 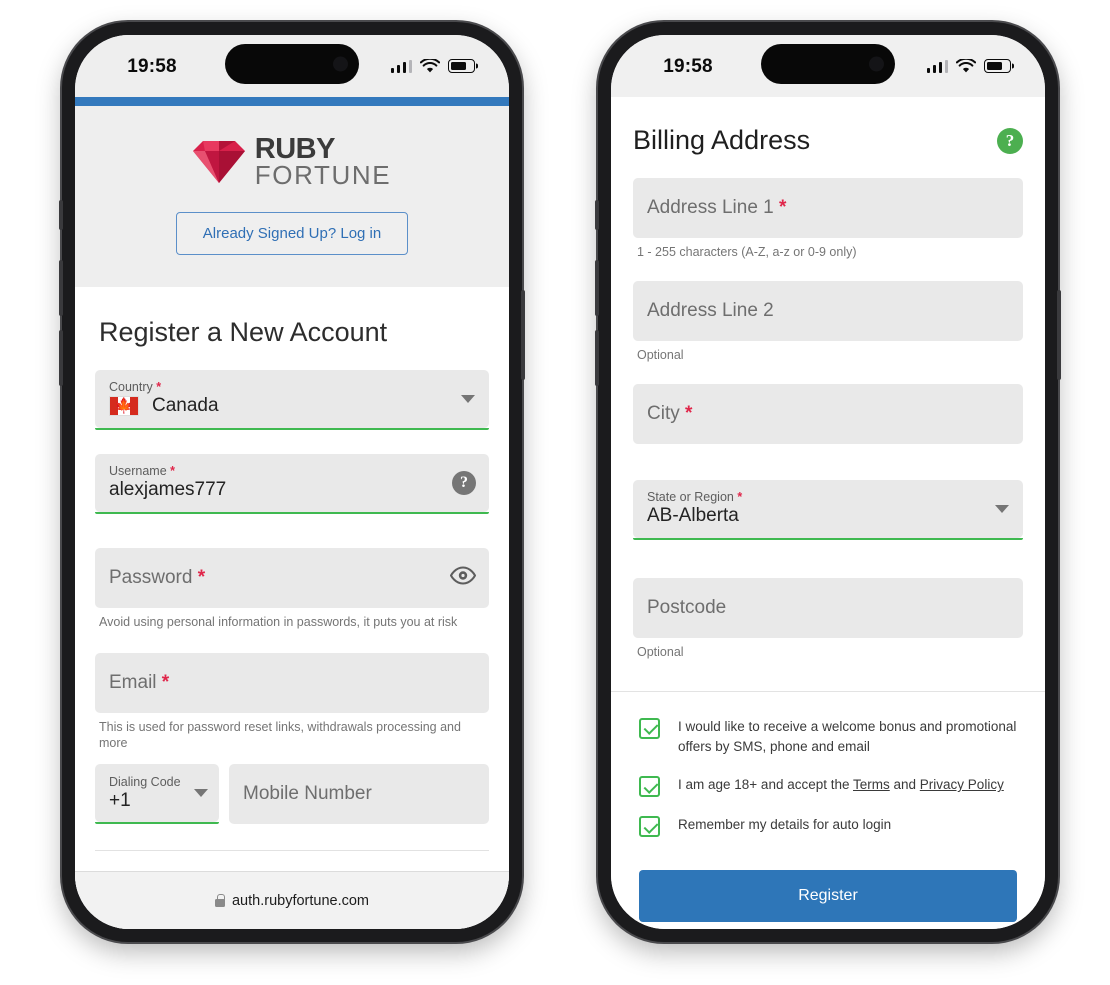 I want to click on state-or-region-select: State or Region * AB-Alberta, so click(x=828, y=508).